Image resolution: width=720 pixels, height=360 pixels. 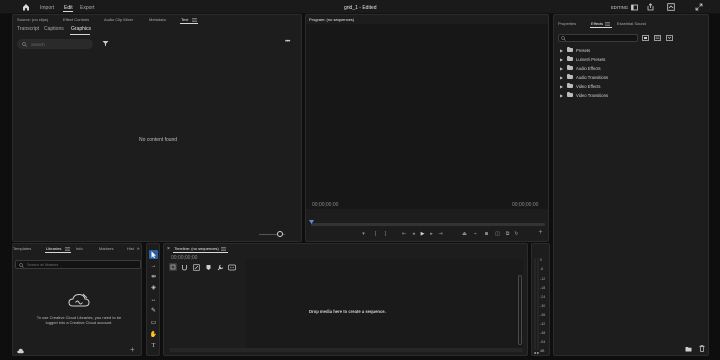 What do you see at coordinates (669, 38) in the screenshot?
I see `yuv-effects-icon` at bounding box center [669, 38].